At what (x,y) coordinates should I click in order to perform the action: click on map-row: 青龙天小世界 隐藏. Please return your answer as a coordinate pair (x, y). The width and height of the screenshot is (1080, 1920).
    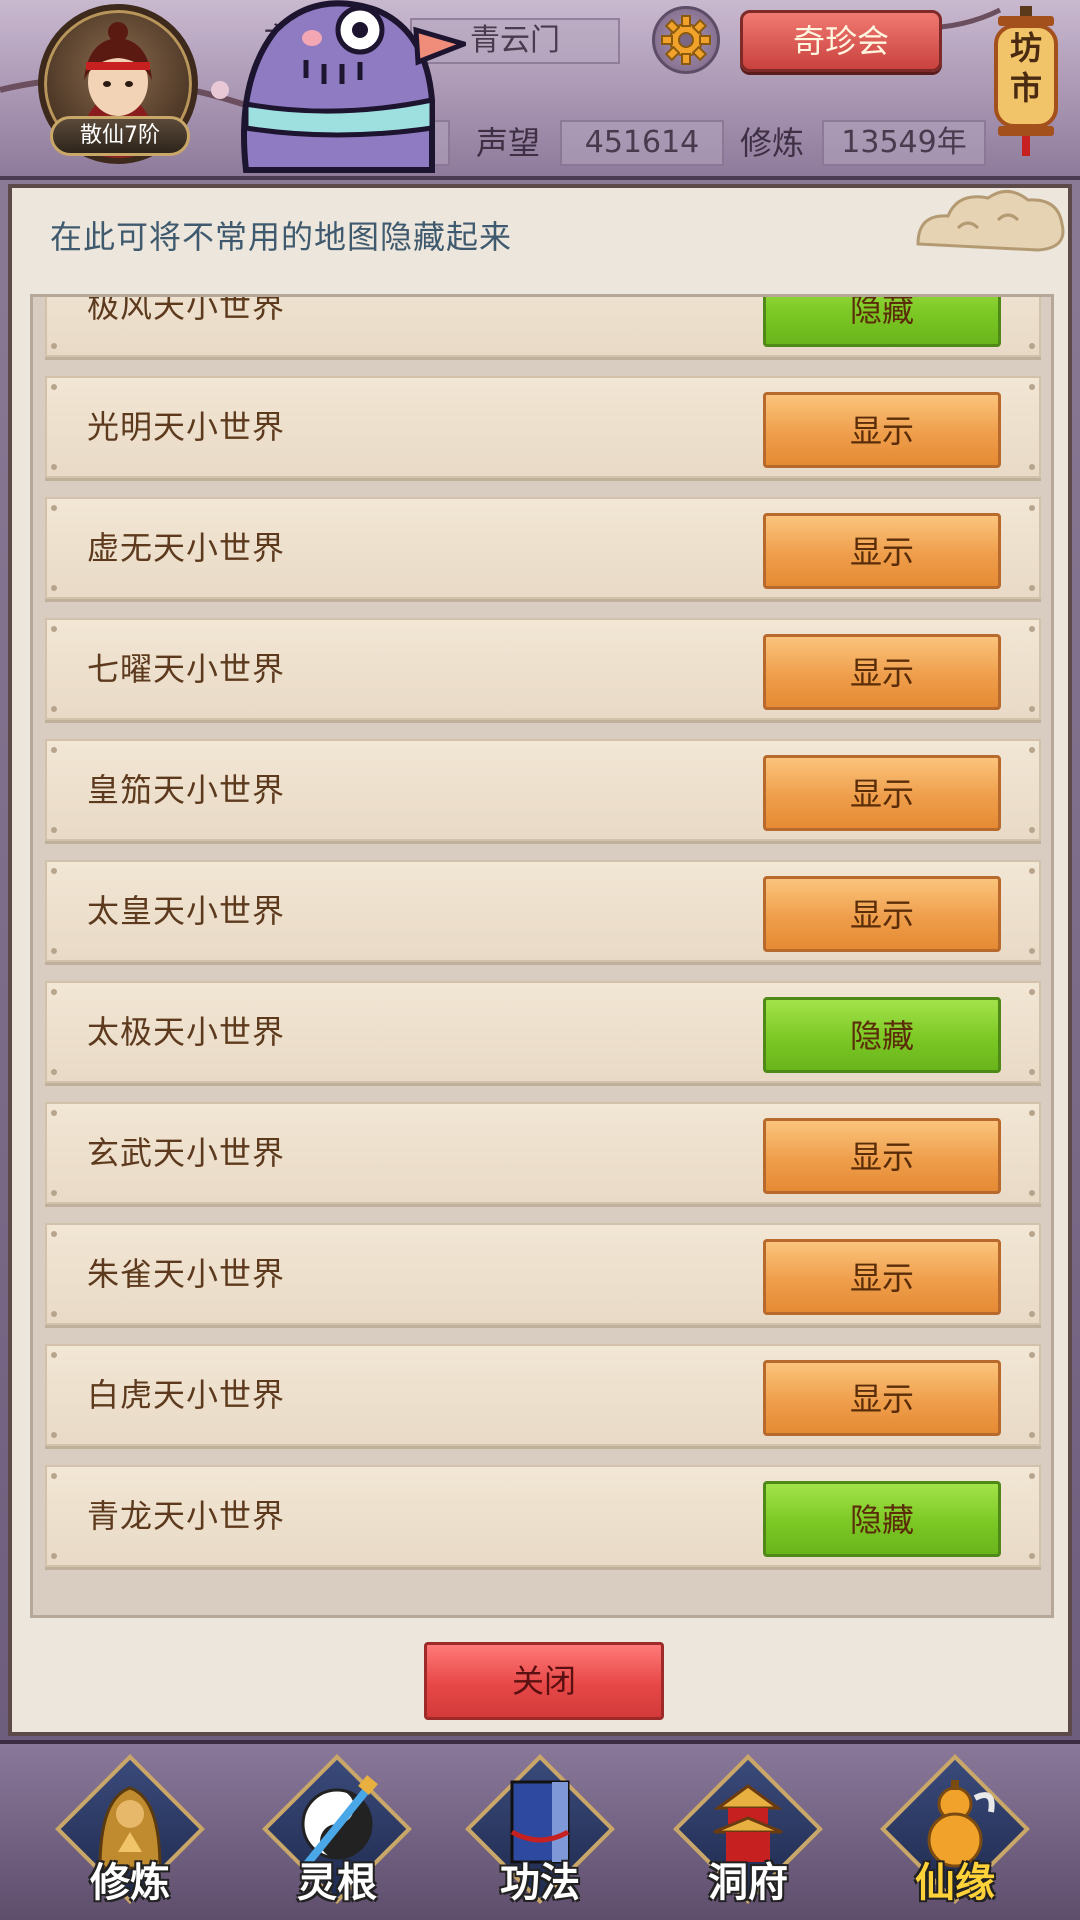
    Looking at the image, I should click on (543, 1516).